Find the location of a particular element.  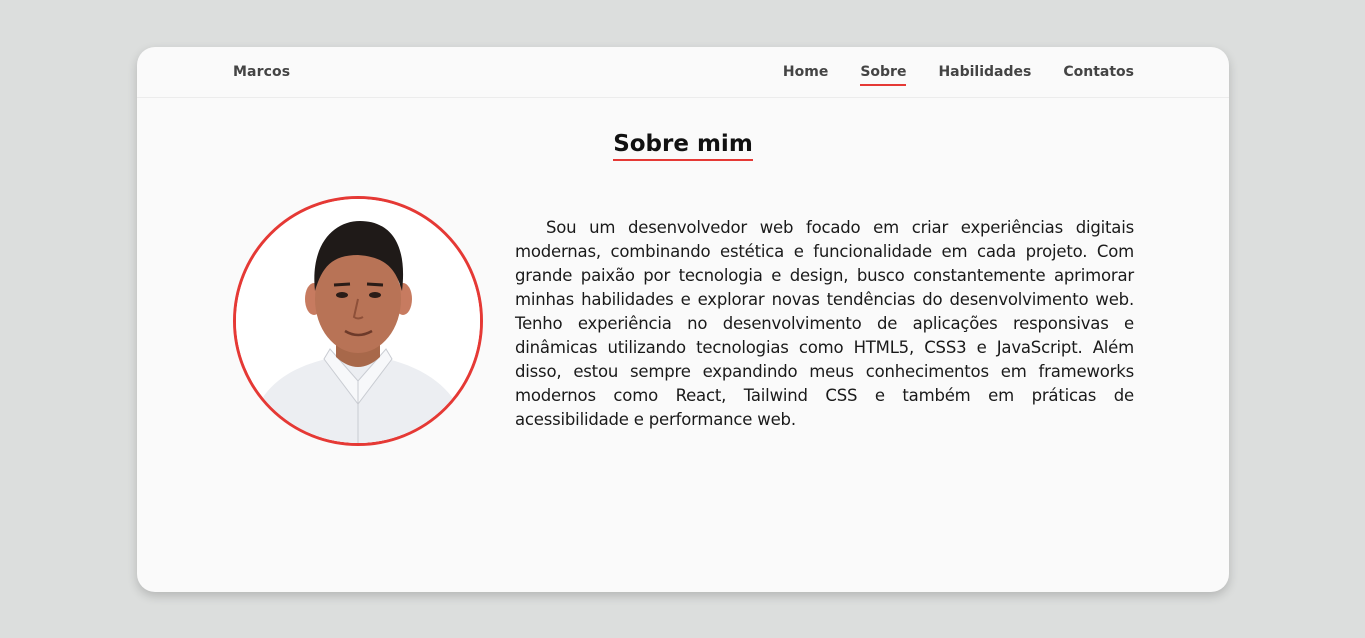

nav-item-contatos: Contatos is located at coordinates (1098, 75).